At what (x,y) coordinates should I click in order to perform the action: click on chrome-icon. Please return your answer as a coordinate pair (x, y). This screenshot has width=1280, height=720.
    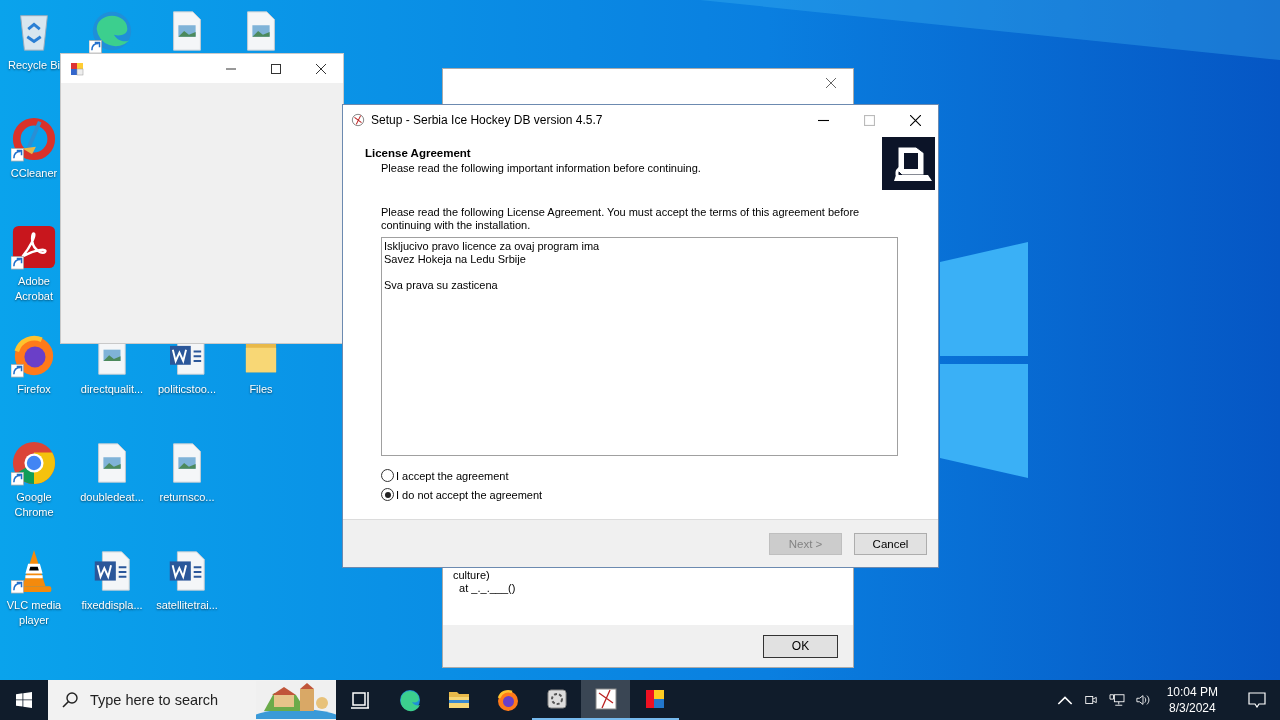
    Looking at the image, I should click on (34, 463).